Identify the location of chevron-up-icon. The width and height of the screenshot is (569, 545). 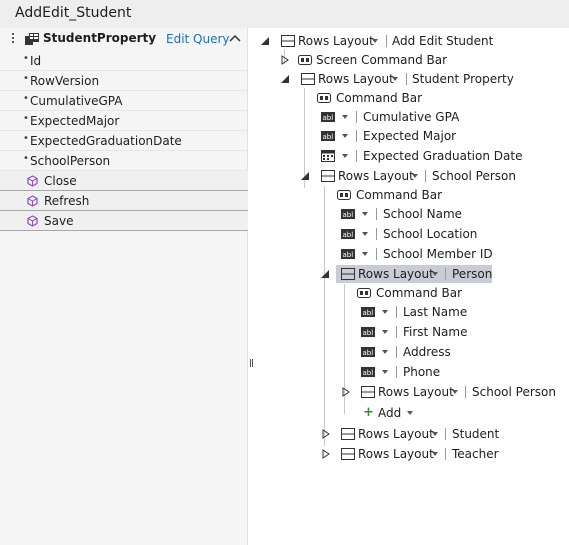
(235, 38).